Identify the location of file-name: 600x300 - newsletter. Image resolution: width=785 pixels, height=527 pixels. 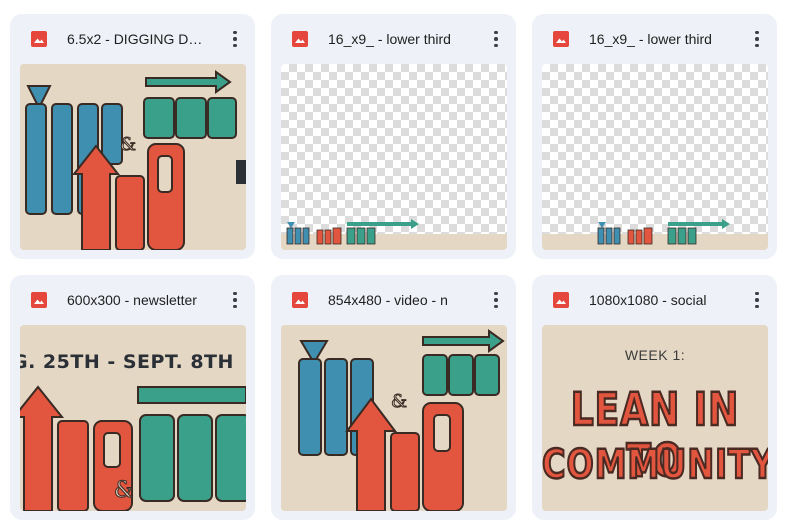
(136, 300).